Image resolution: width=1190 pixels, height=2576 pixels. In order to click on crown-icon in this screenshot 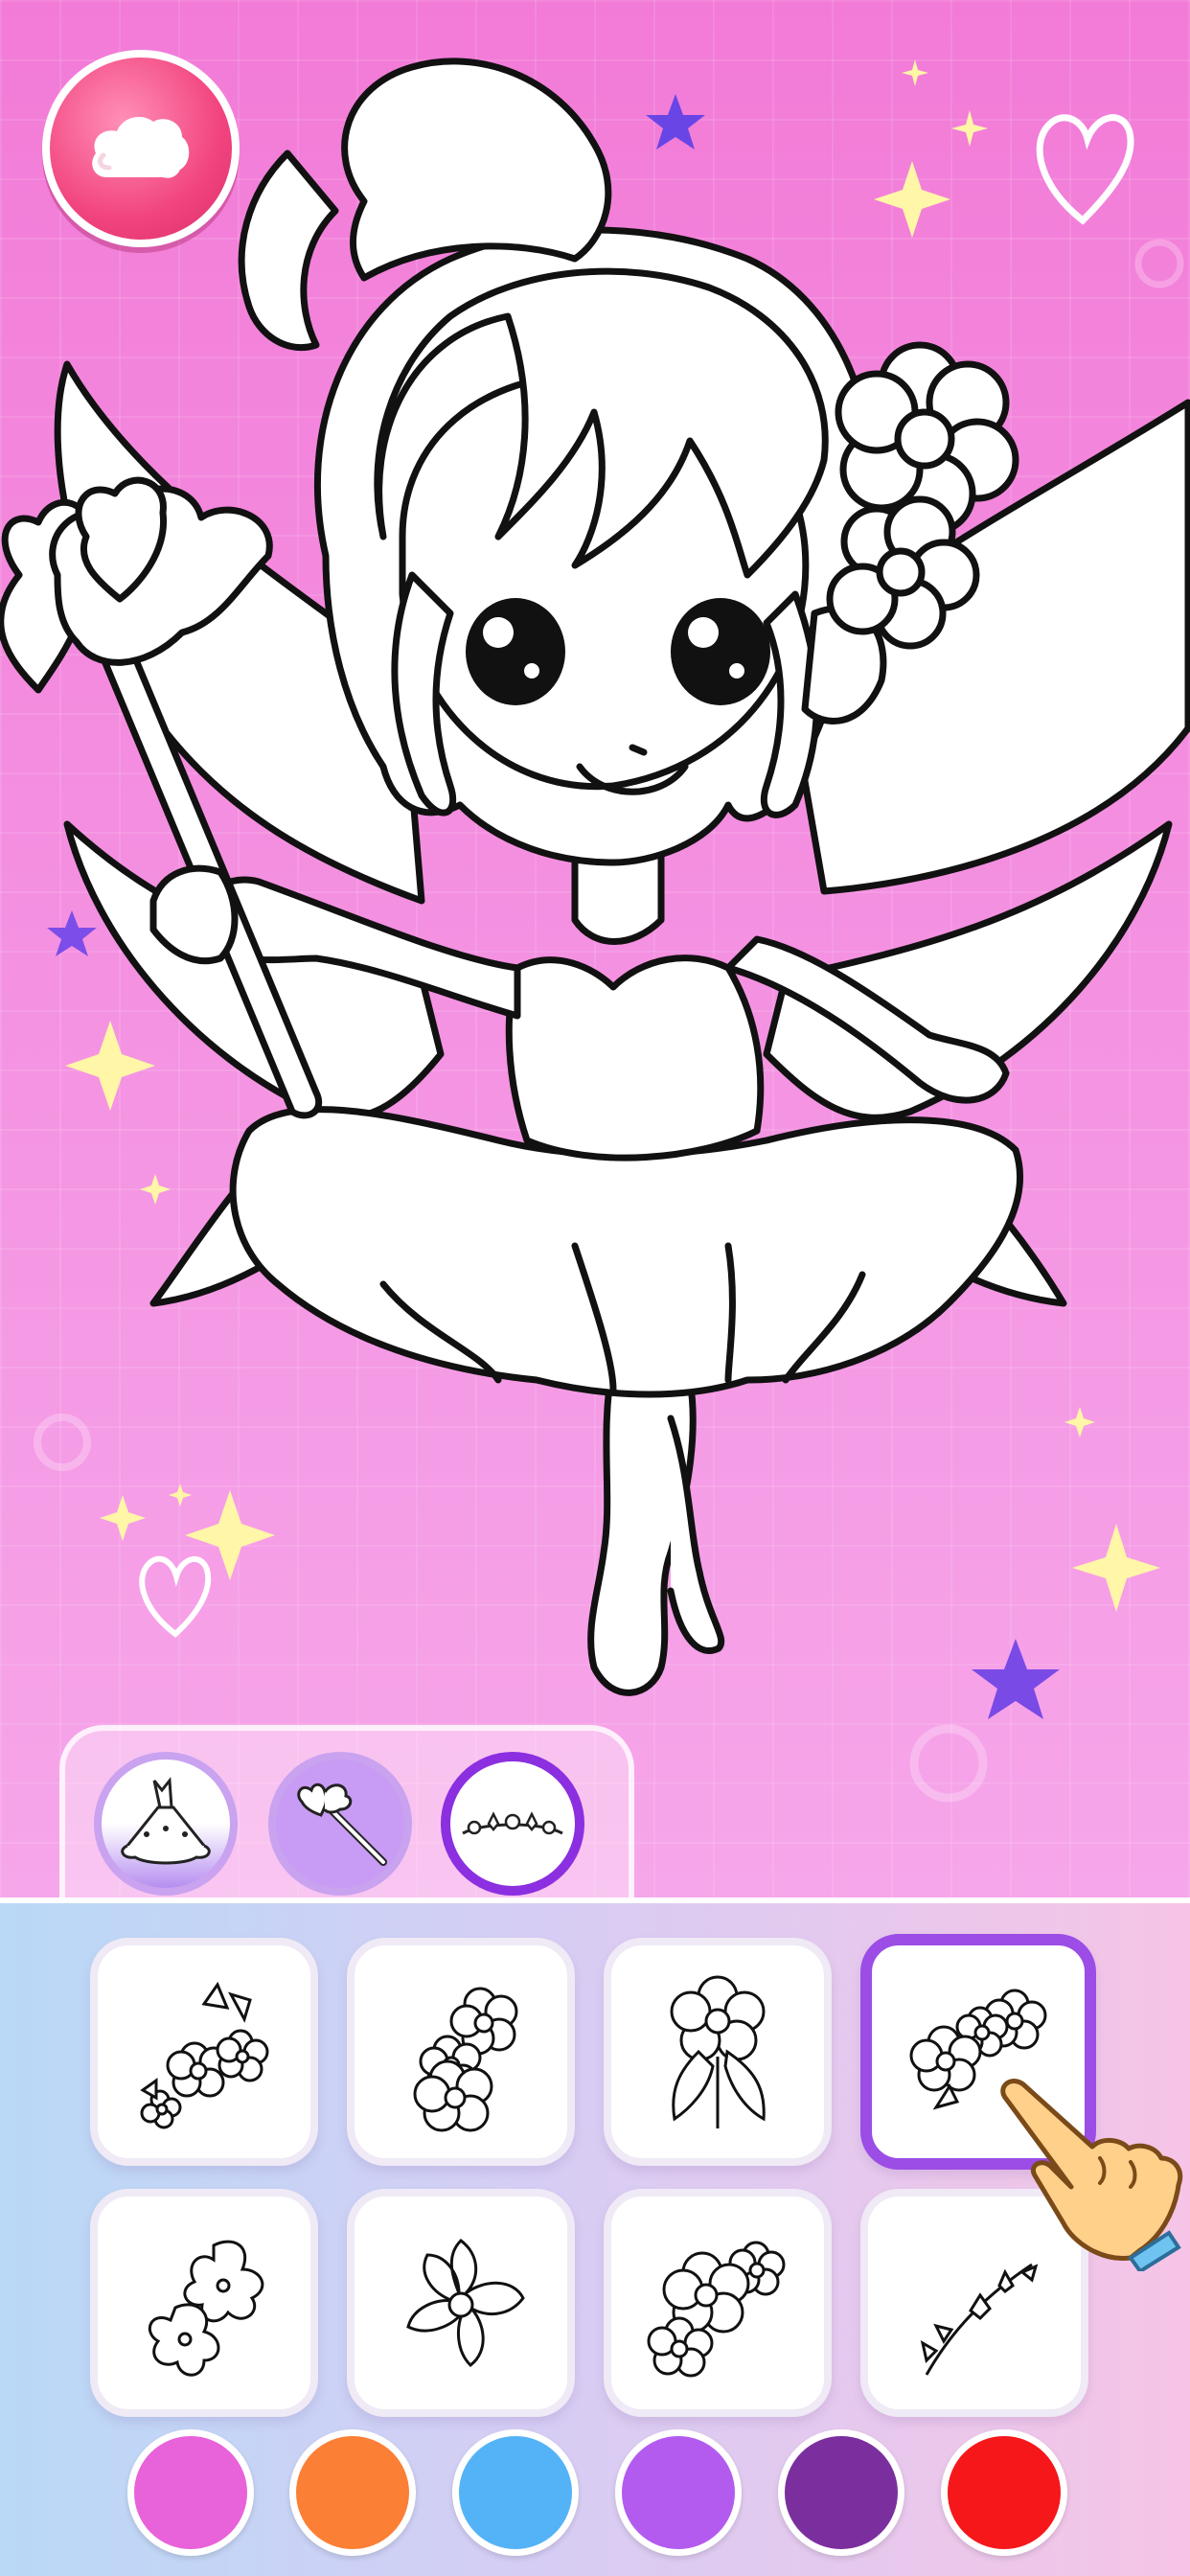, I will do `click(512, 1823)`.